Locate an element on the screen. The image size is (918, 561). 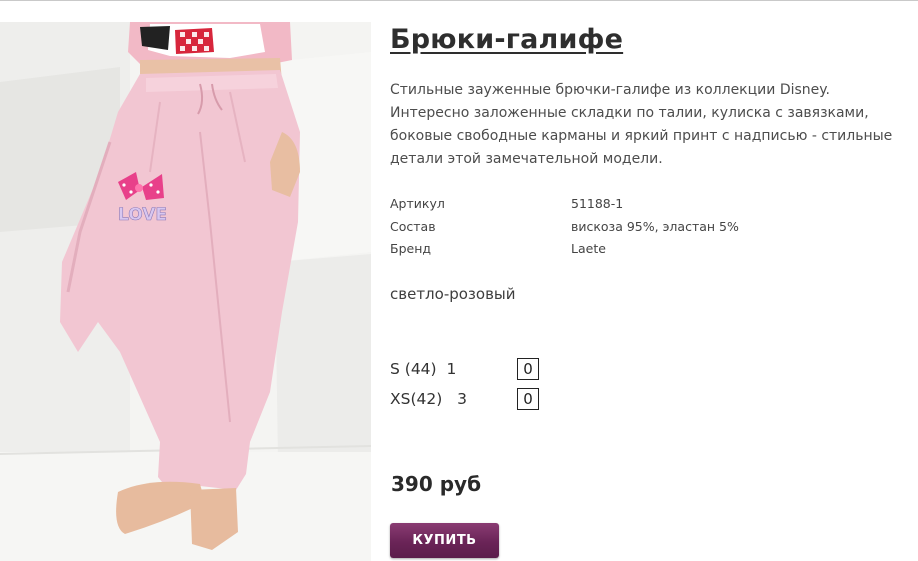
spec-value: 51188-1 is located at coordinates (597, 203).